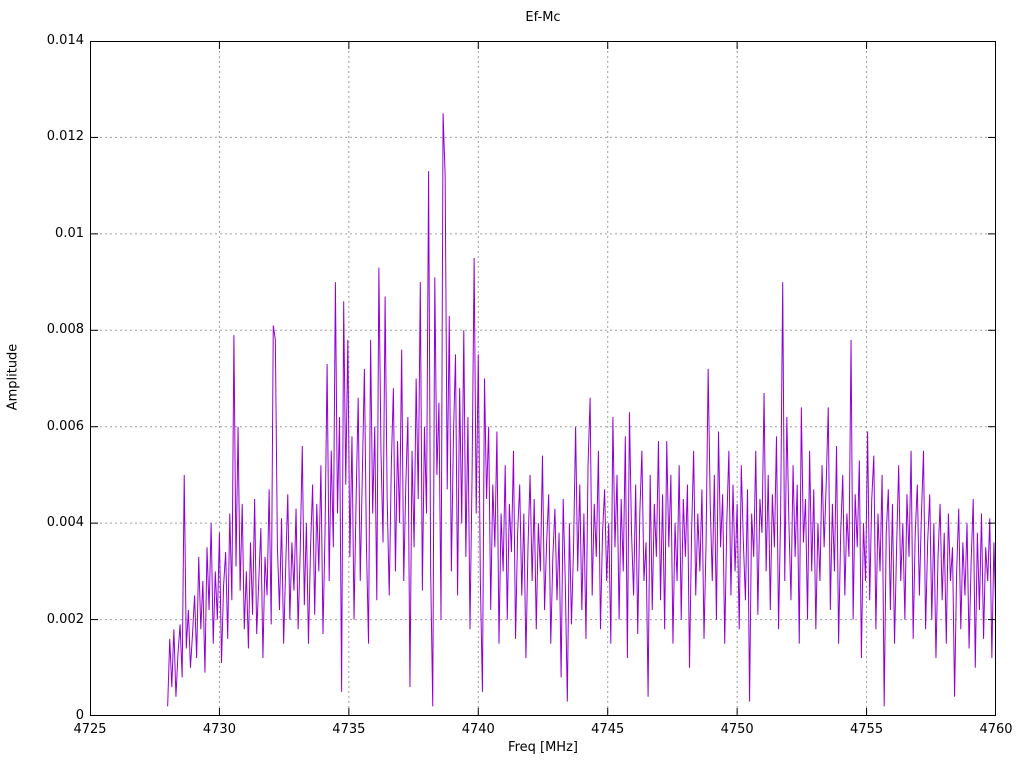  What do you see at coordinates (349, 729) in the screenshot?
I see `x-tick-label: 4735` at bounding box center [349, 729].